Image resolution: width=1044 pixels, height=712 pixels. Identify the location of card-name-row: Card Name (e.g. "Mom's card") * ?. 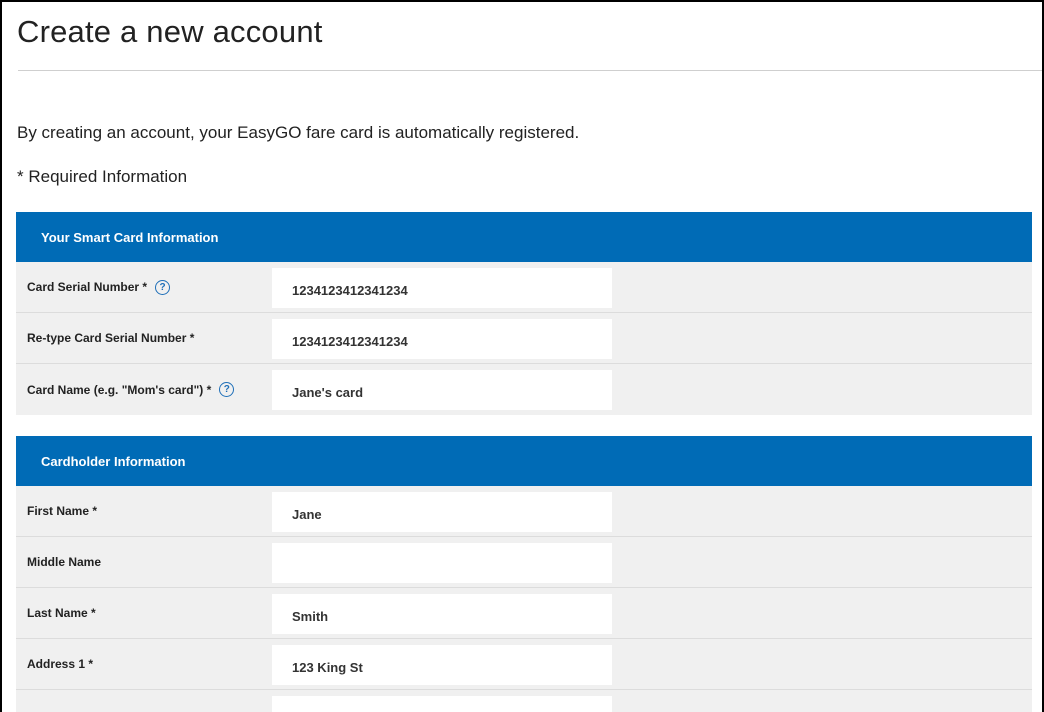
(524, 389).